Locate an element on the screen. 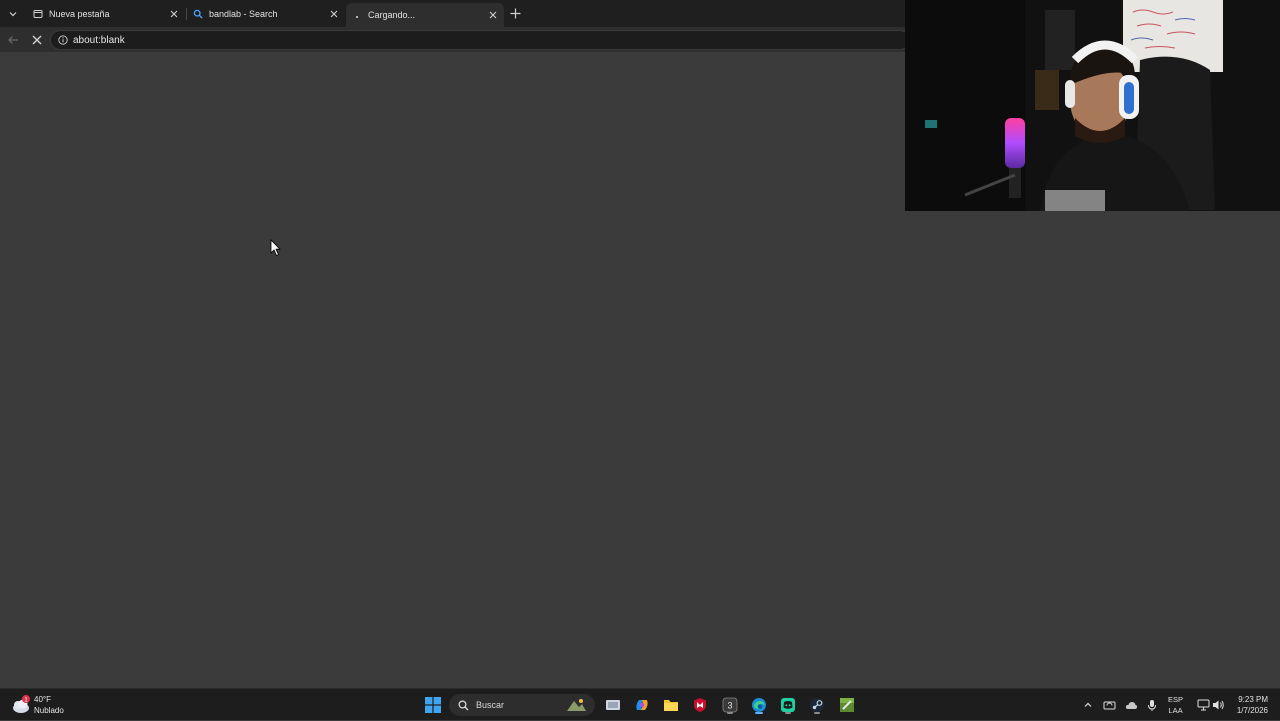 The image size is (1280, 721). back-button is located at coordinates (13, 40).